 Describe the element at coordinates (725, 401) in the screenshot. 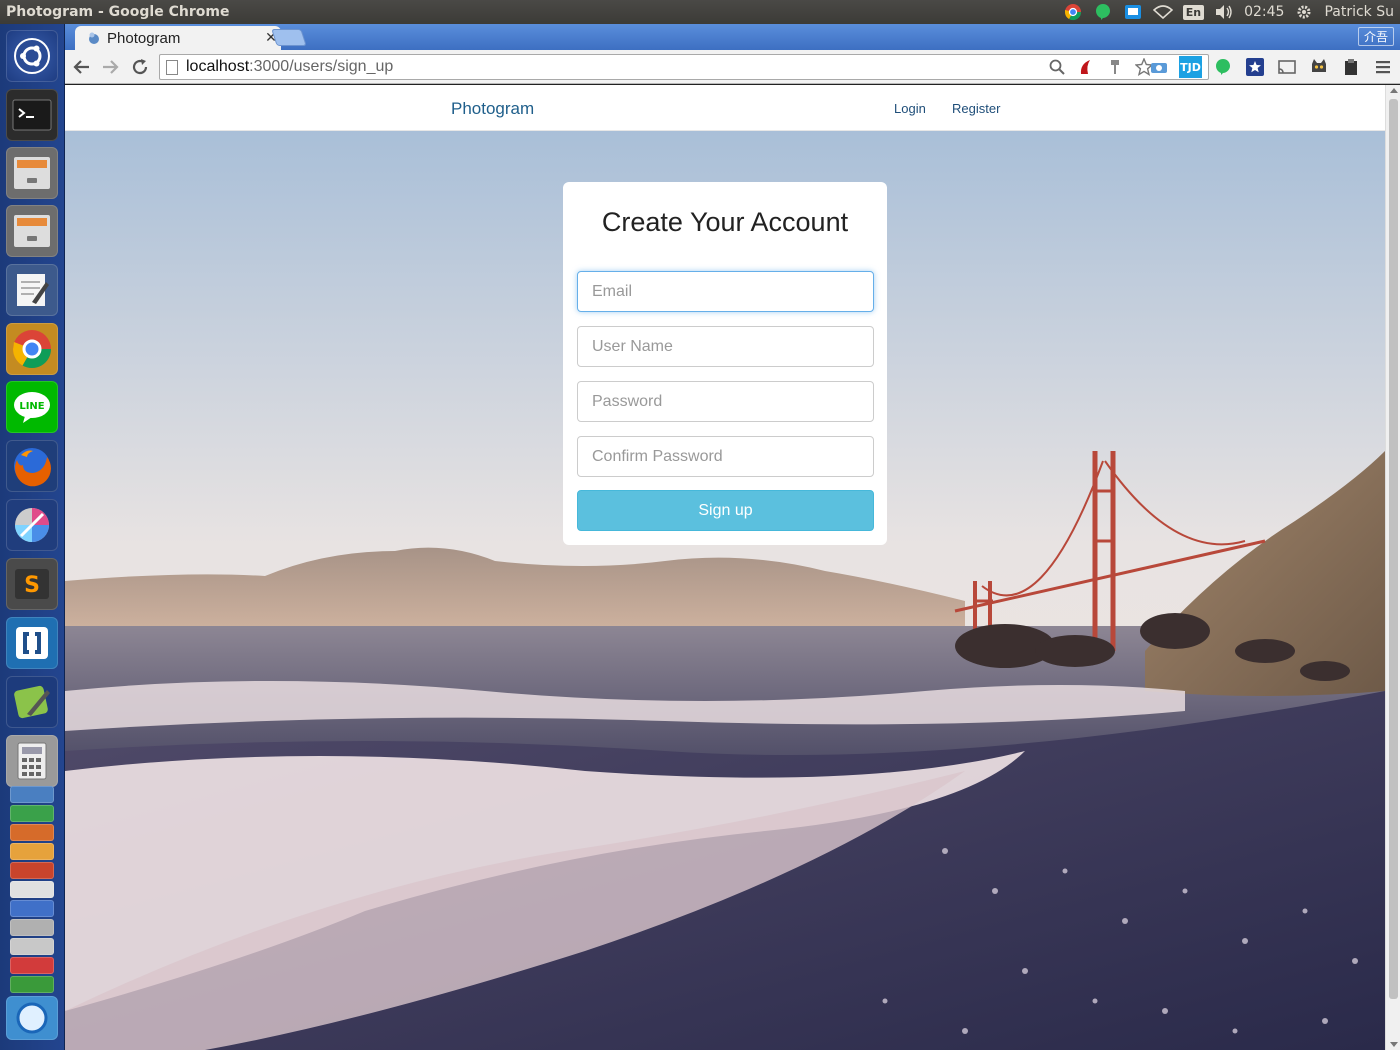

I see `password-field` at that location.